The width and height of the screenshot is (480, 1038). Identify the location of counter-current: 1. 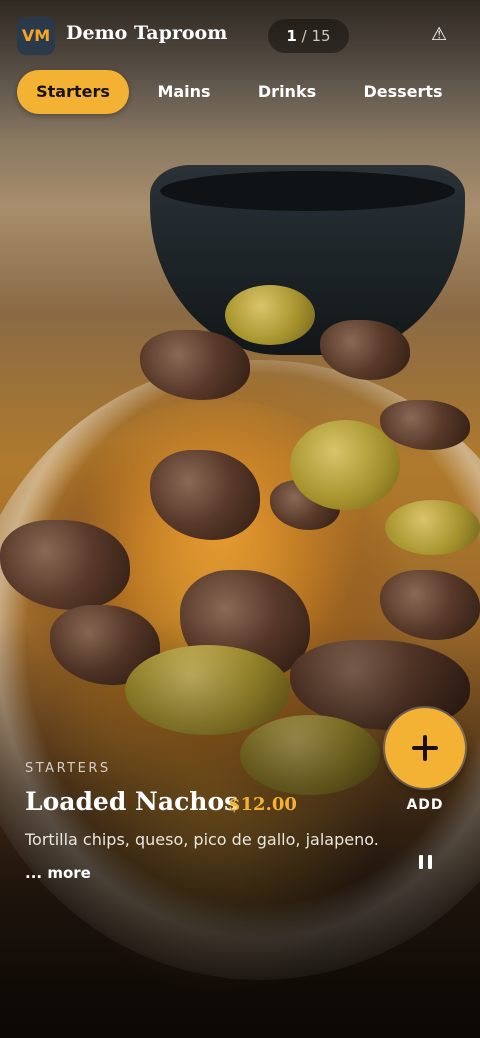
(291, 36).